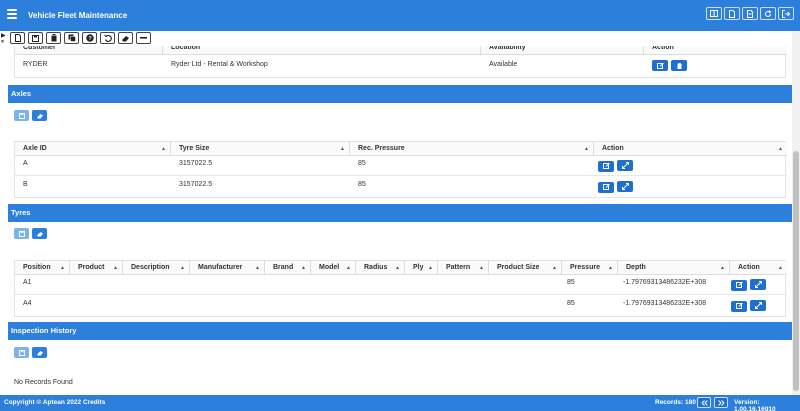  What do you see at coordinates (89, 50) in the screenshot?
I see `column-header: Customer` at bounding box center [89, 50].